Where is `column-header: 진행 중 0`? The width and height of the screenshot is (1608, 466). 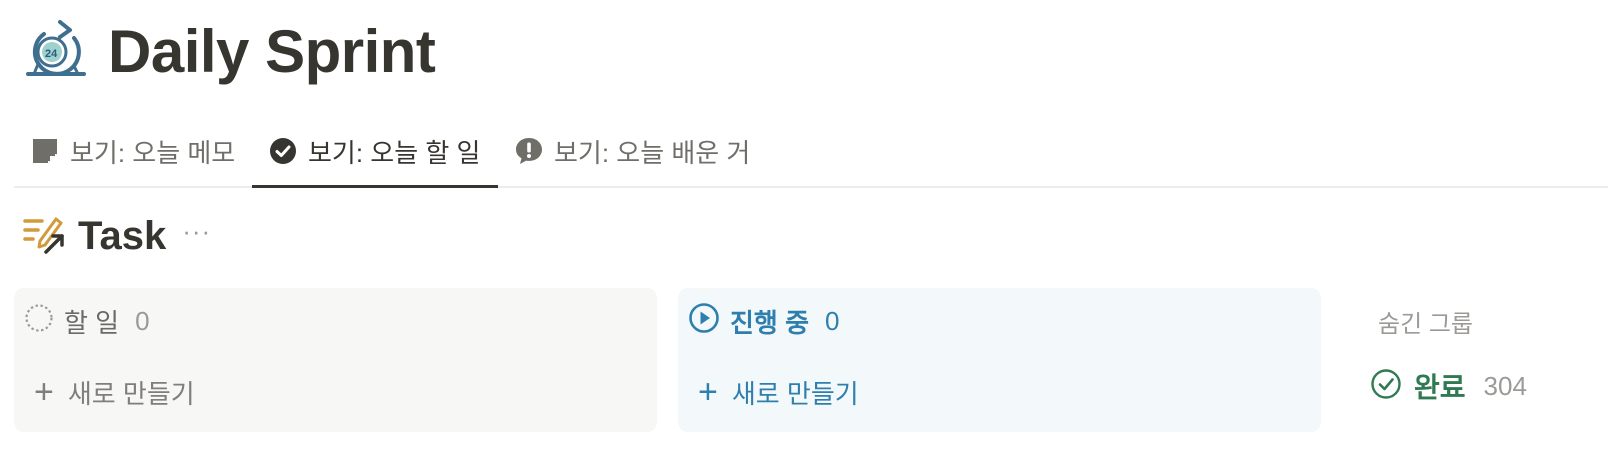 column-header: 진행 중 0 is located at coordinates (764, 321).